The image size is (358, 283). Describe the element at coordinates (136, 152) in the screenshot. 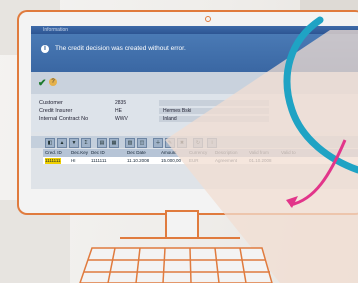

I see `col-dec-date: Dec Date` at that location.